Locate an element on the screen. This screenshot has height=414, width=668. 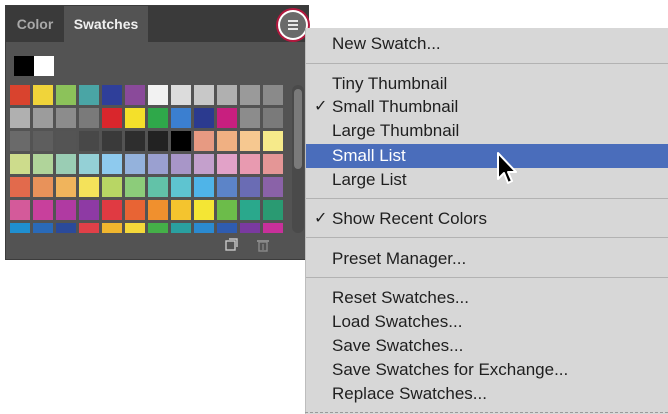
tab-swatches: Swatches is located at coordinates (106, 24).